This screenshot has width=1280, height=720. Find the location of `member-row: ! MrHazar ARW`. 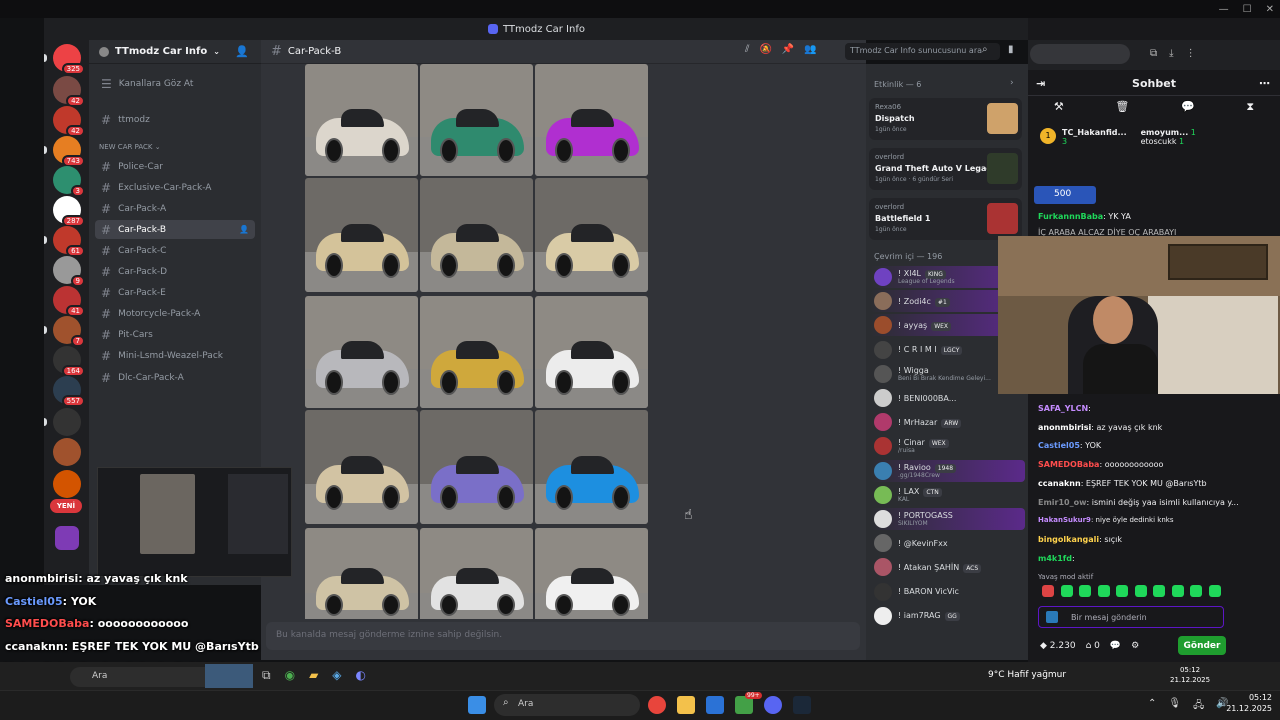

member-row: ! MrHazar ARW is located at coordinates (947, 422).